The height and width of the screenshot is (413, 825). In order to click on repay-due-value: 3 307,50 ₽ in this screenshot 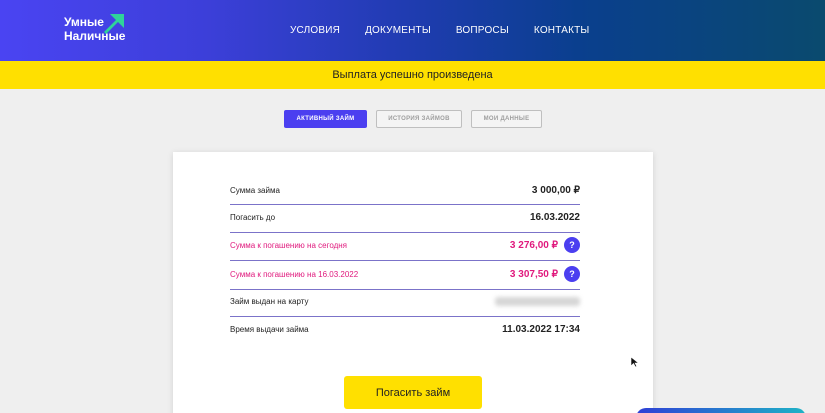, I will do `click(533, 274)`.